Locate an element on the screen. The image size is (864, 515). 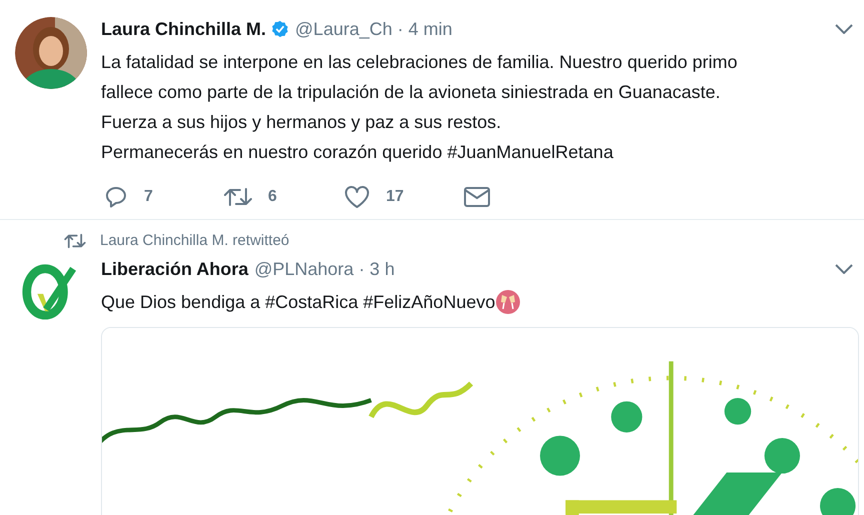
action-count: 6 is located at coordinates (272, 197).